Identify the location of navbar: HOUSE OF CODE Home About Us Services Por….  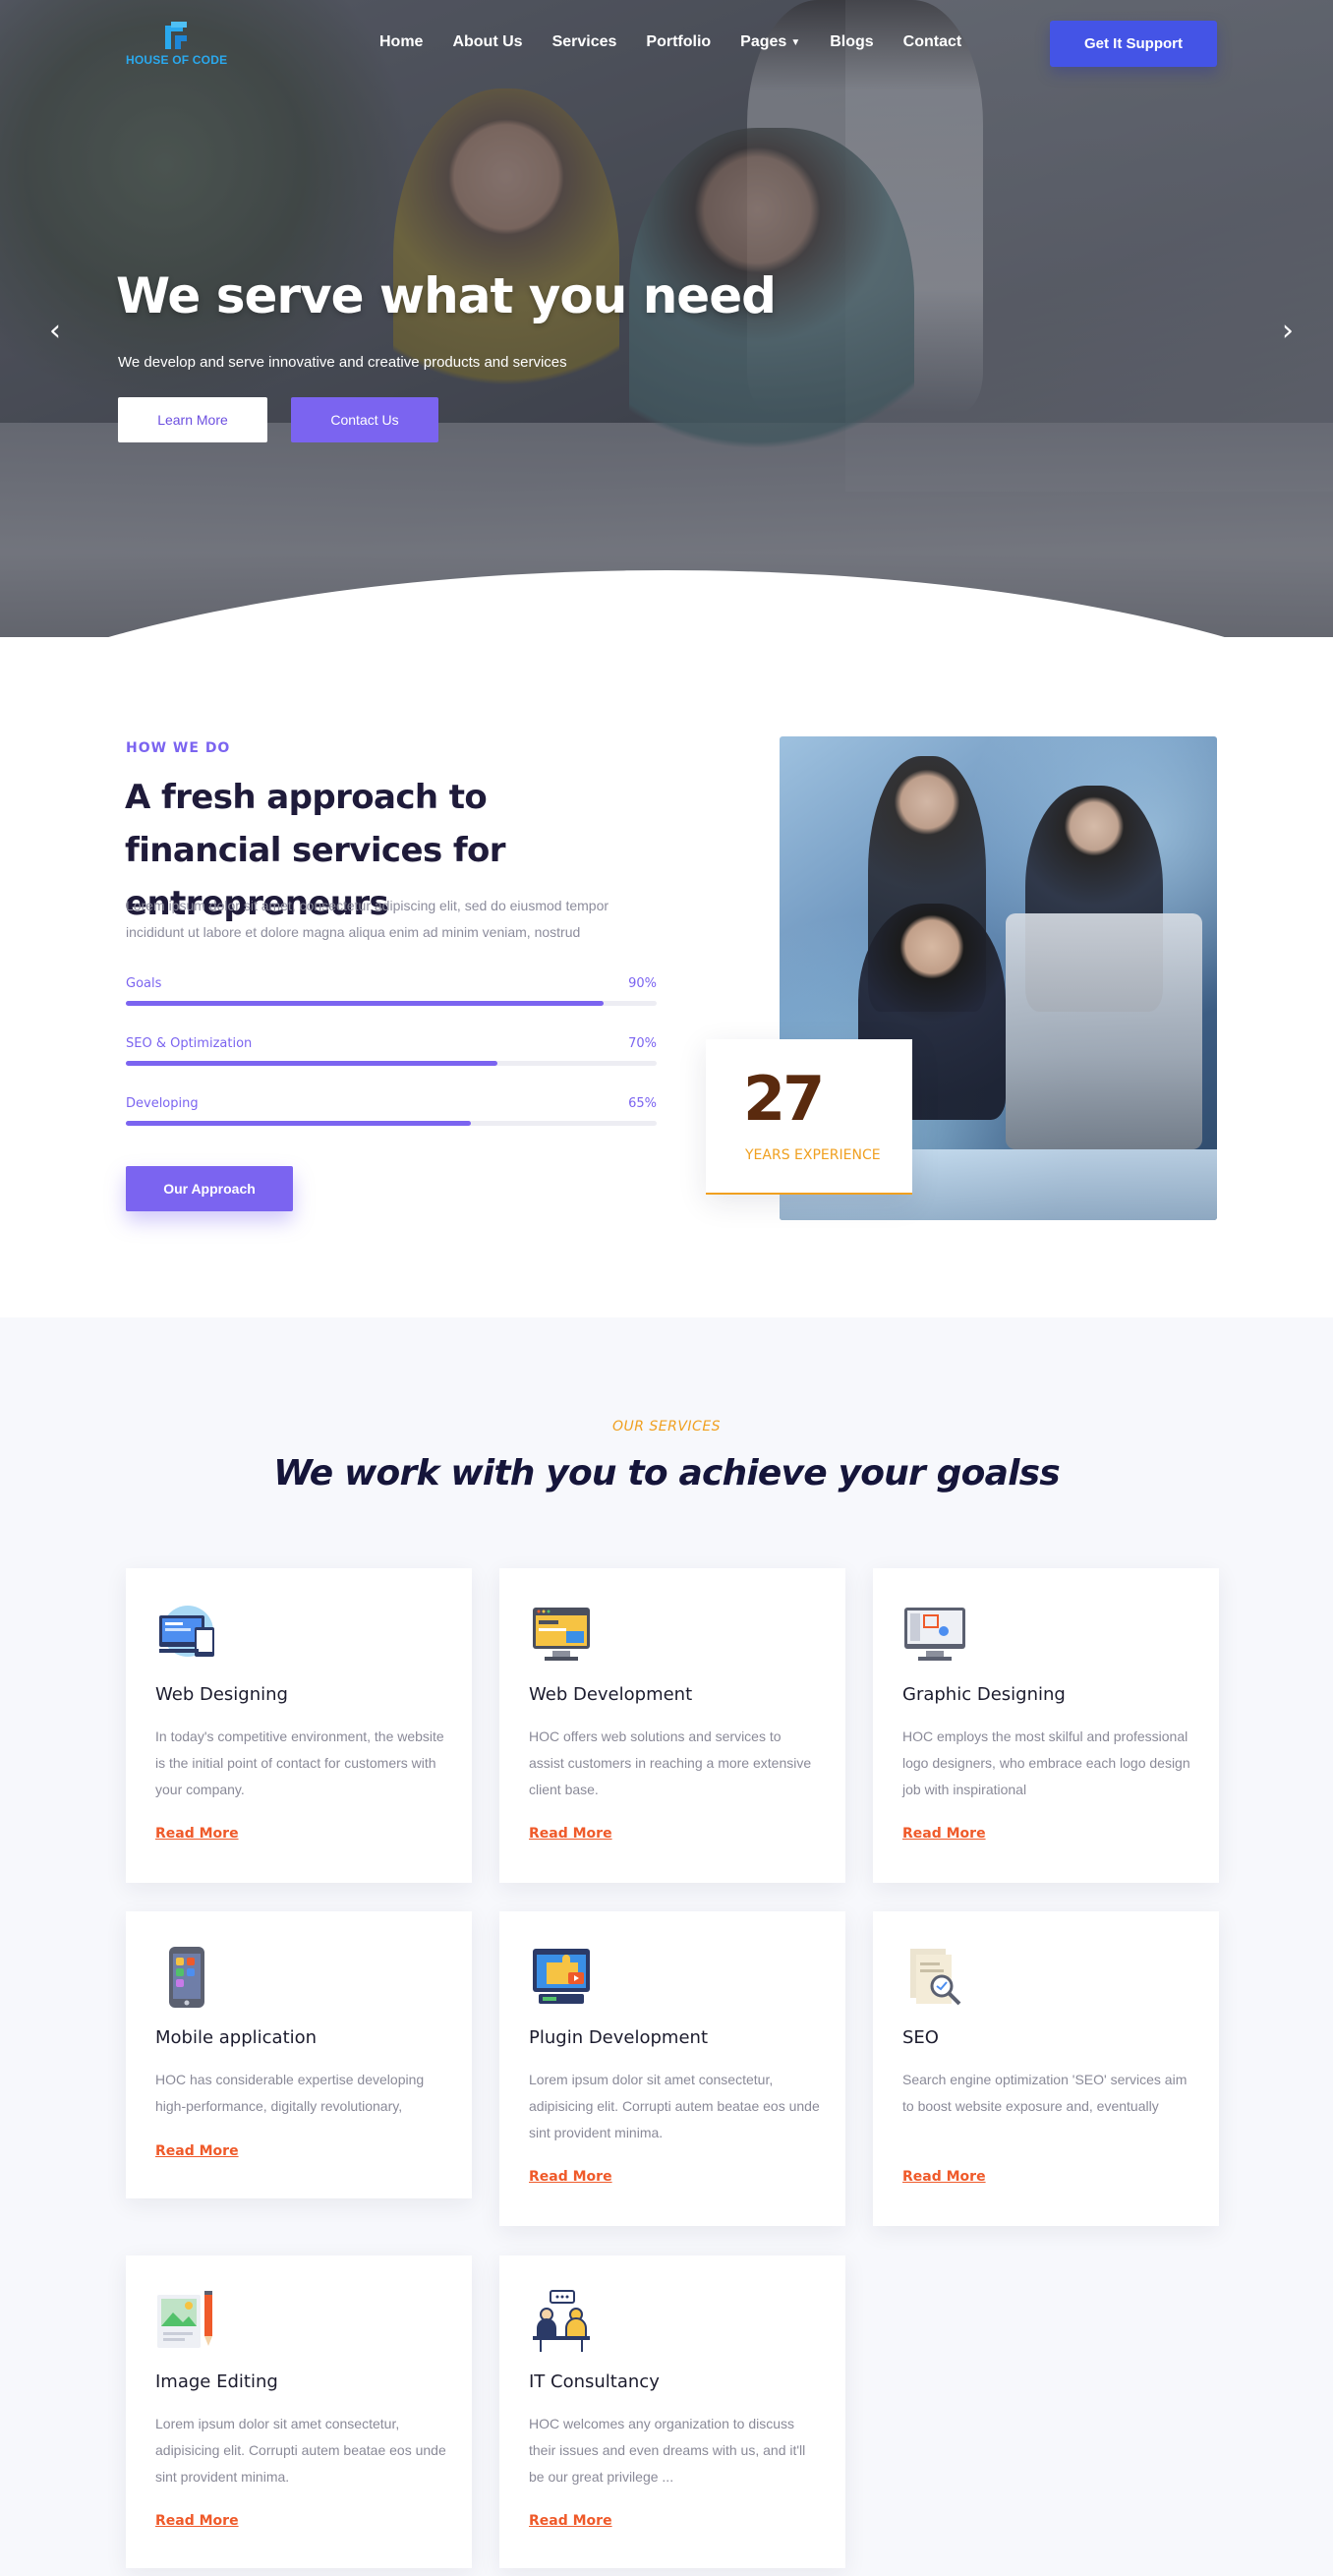
(667, 44).